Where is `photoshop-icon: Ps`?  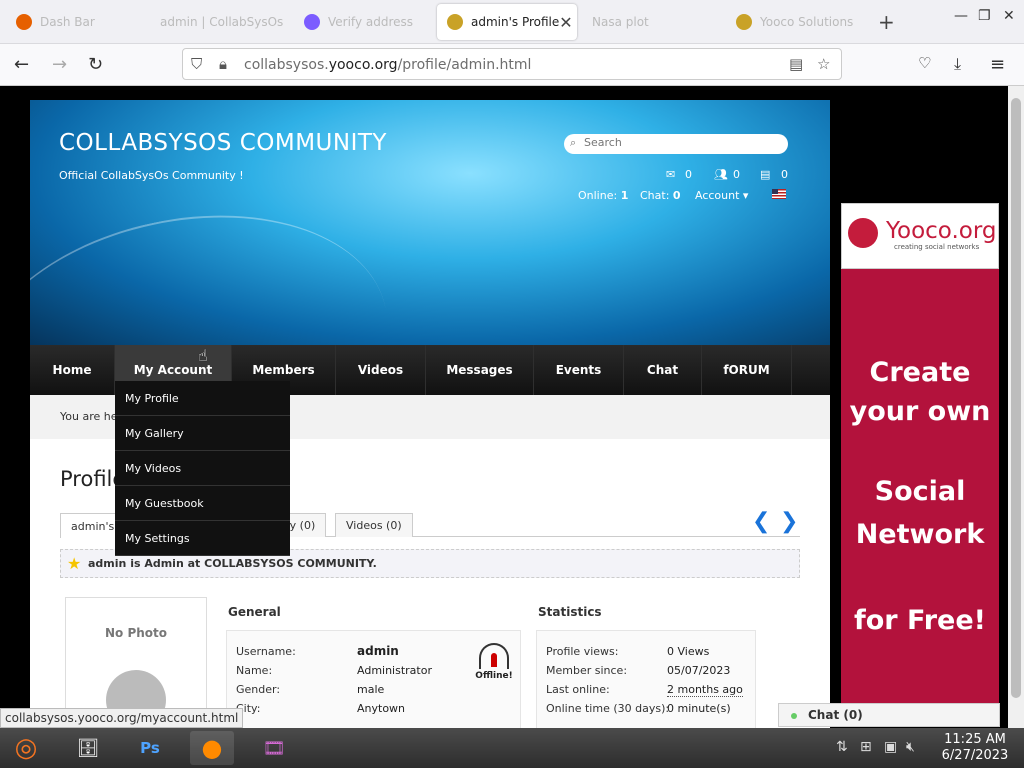
photoshop-icon: Ps is located at coordinates (150, 748).